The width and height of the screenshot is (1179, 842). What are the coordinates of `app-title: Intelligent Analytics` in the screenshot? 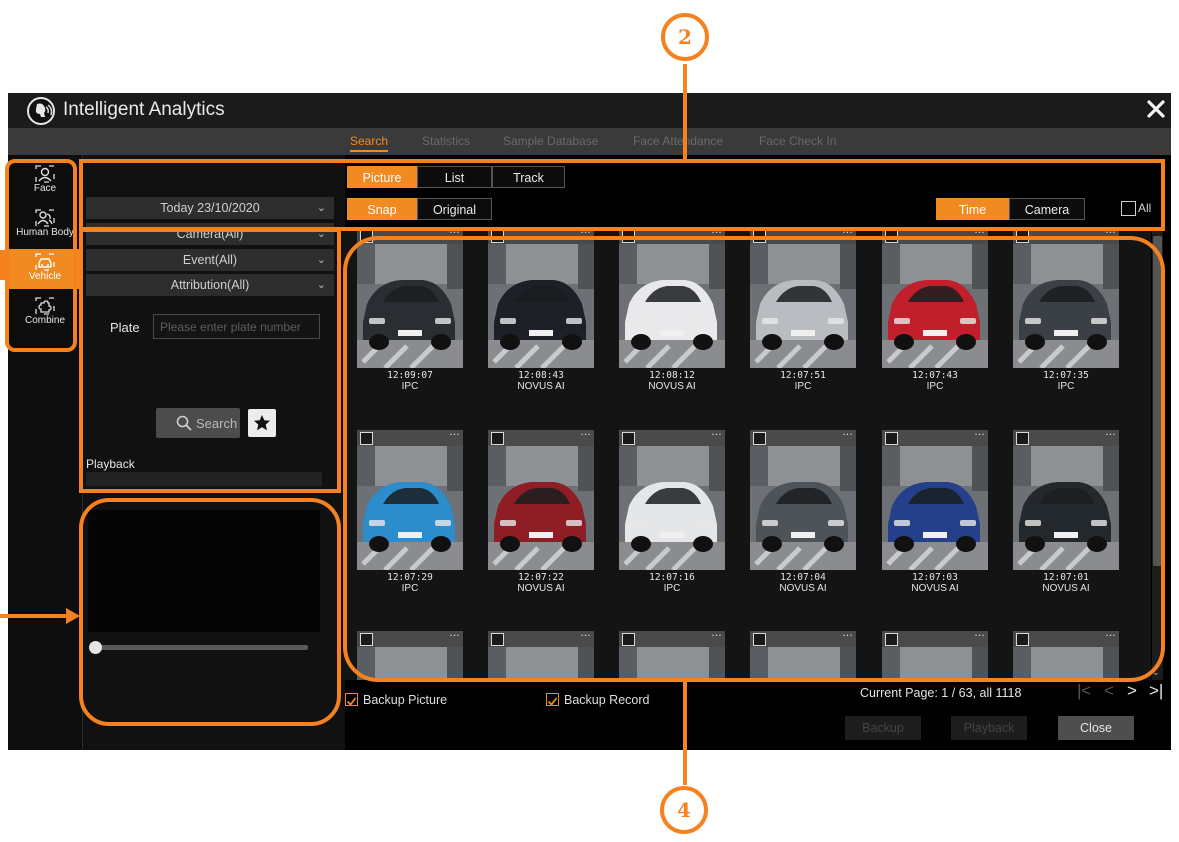 It's located at (144, 109).